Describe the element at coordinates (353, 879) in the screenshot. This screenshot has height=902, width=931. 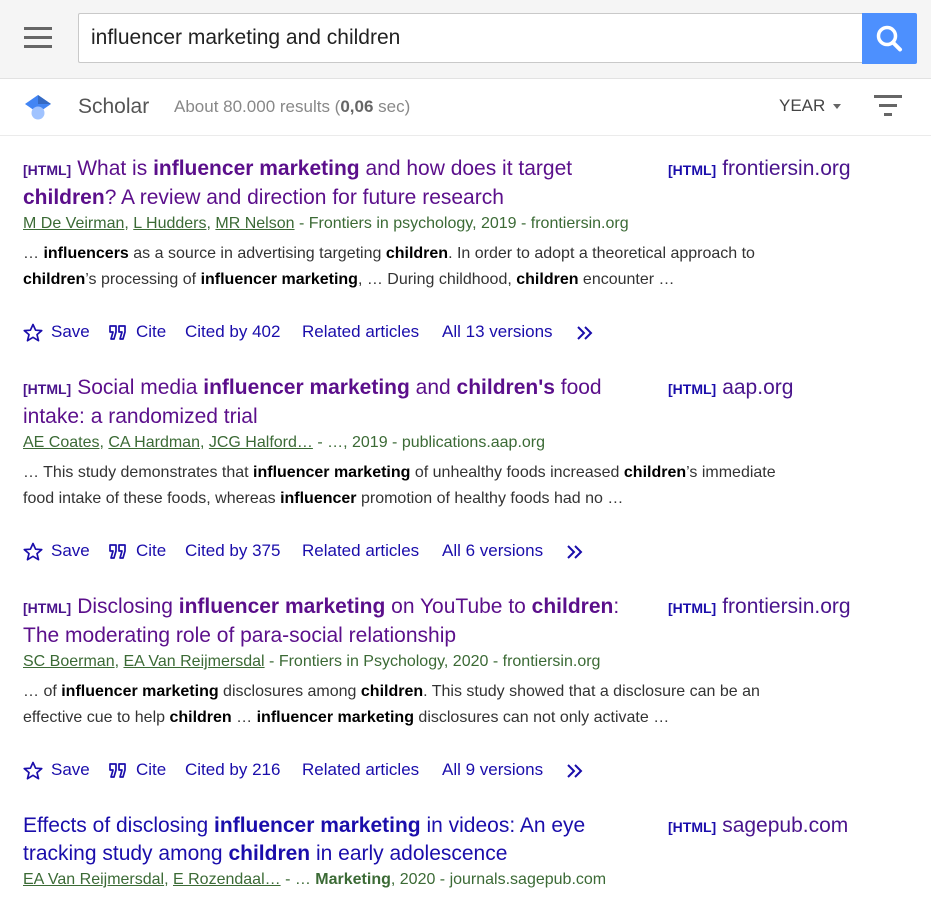
I see `source-highlight: Marketing` at that location.